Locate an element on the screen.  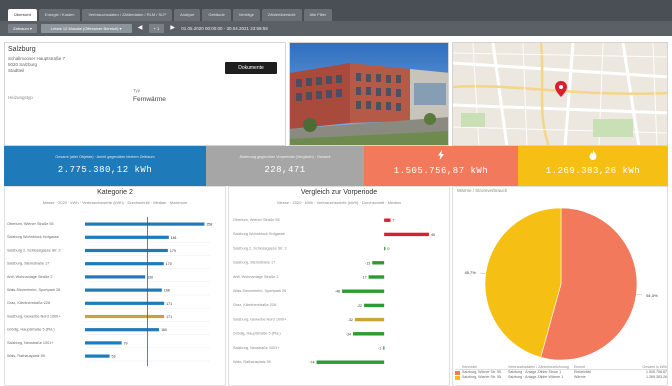
building-photo-image is located at coordinates (369, 94).